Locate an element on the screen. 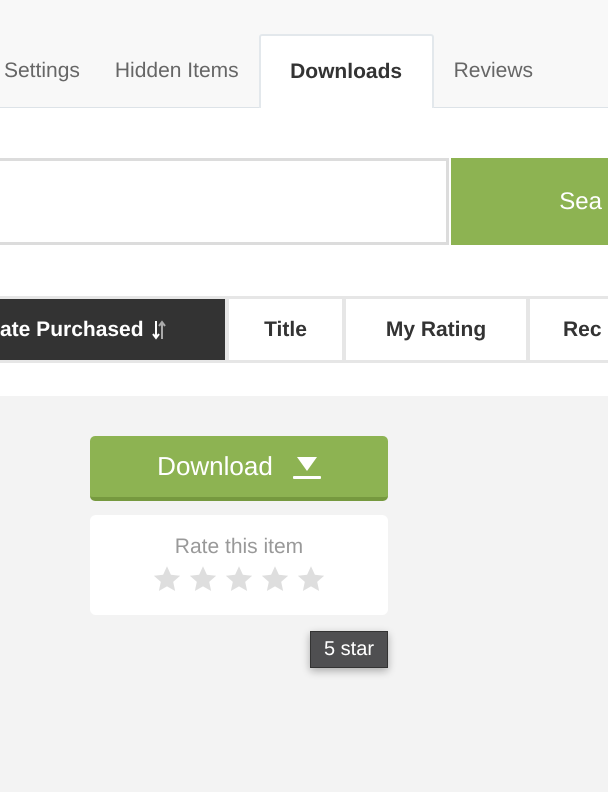  search-field is located at coordinates (225, 201).